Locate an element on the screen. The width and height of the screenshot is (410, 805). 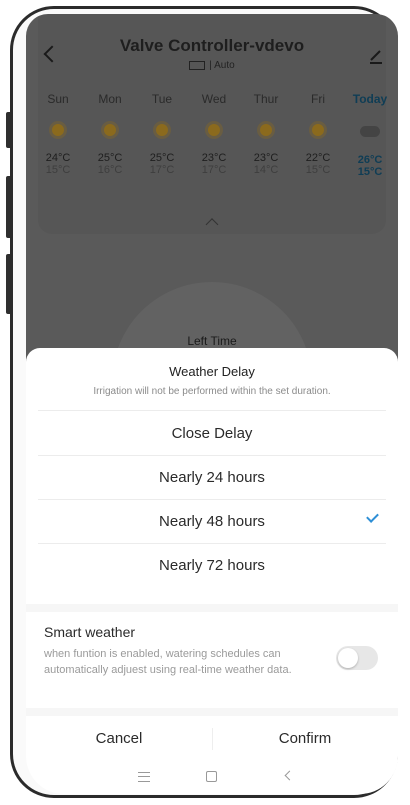
app-mode: | Auto is located at coordinates (212, 65).